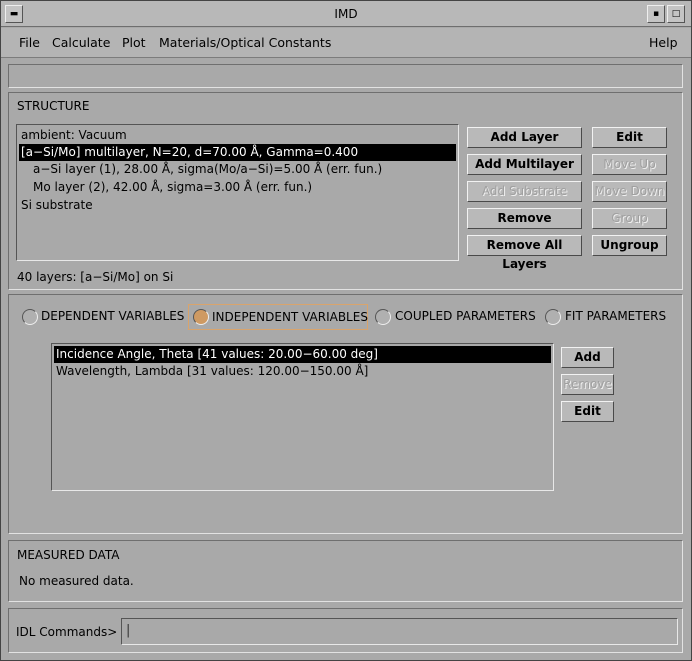 The image size is (692, 661). Describe the element at coordinates (201, 317) in the screenshot. I see `independent-variables-radio` at that location.